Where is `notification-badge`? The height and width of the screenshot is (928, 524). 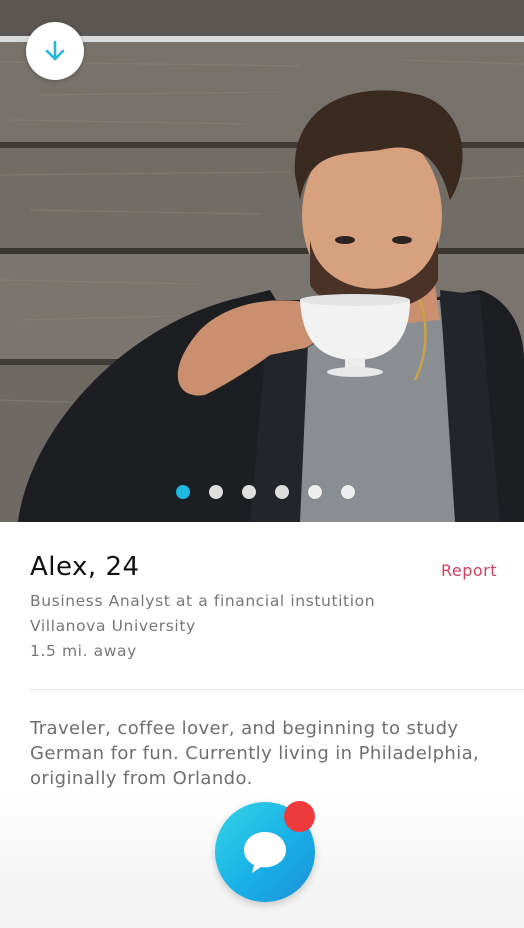 notification-badge is located at coordinates (299, 816).